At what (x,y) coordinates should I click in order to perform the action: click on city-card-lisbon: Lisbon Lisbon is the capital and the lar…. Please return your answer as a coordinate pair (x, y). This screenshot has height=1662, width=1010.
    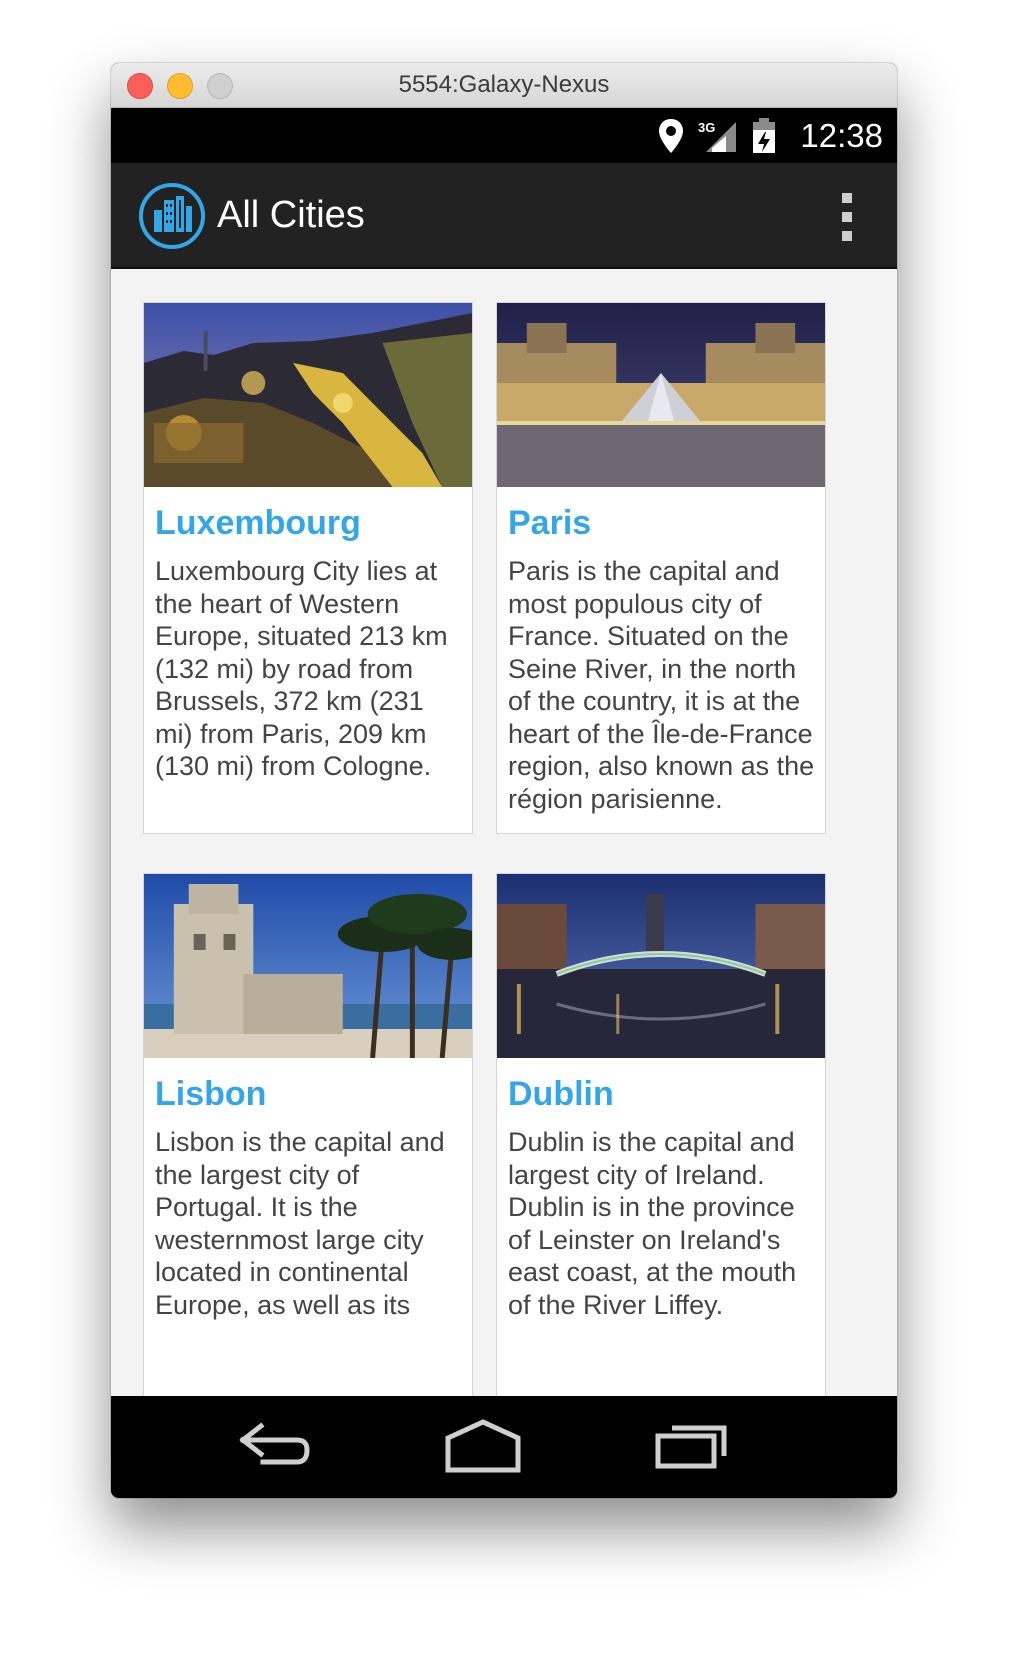
    Looking at the image, I should click on (308, 1165).